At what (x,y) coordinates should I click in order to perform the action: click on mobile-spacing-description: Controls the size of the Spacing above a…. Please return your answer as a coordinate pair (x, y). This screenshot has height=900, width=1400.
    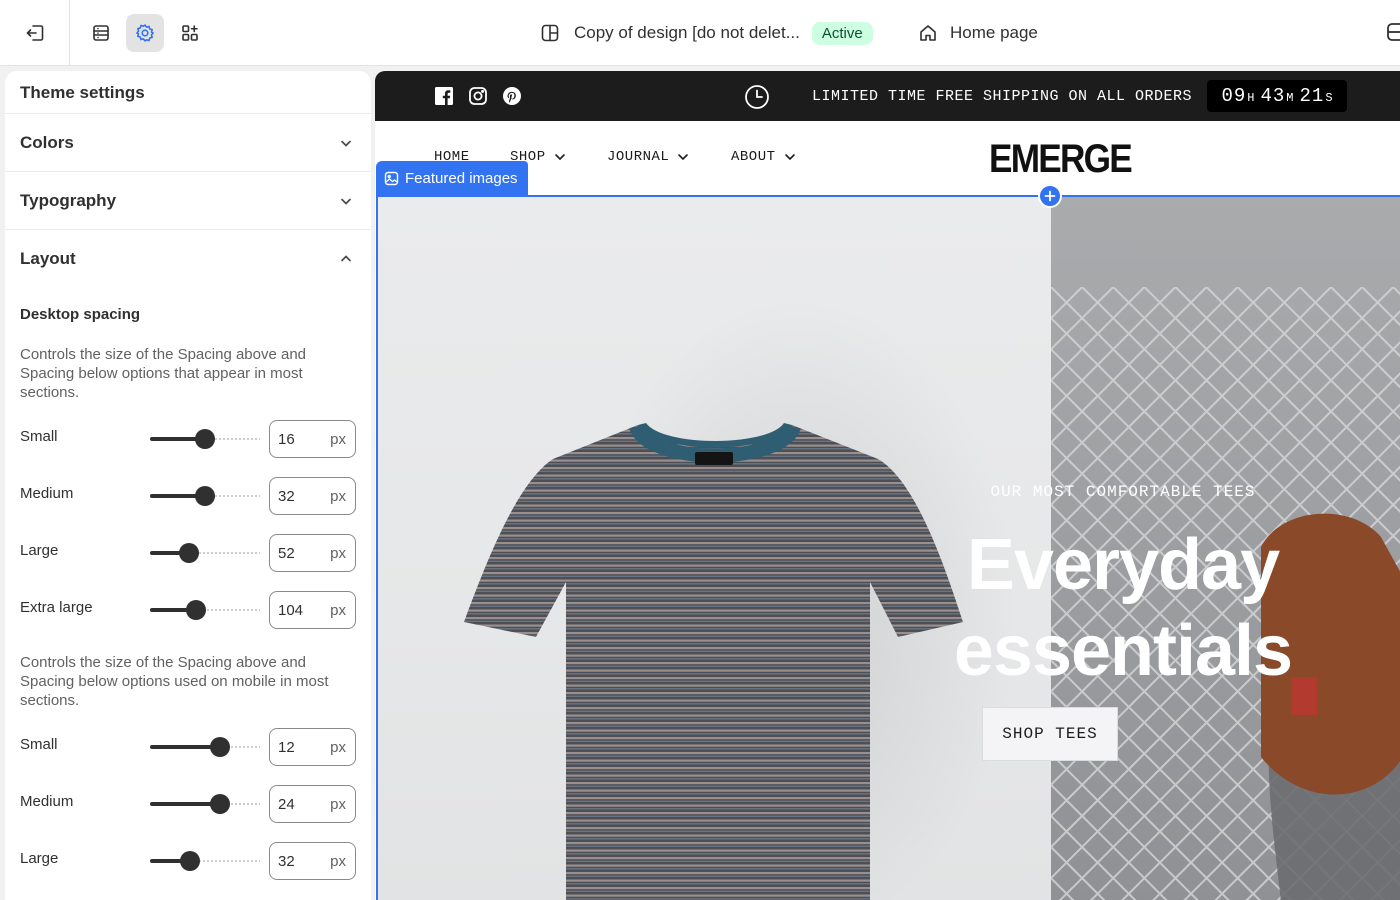
    Looking at the image, I should click on (174, 681).